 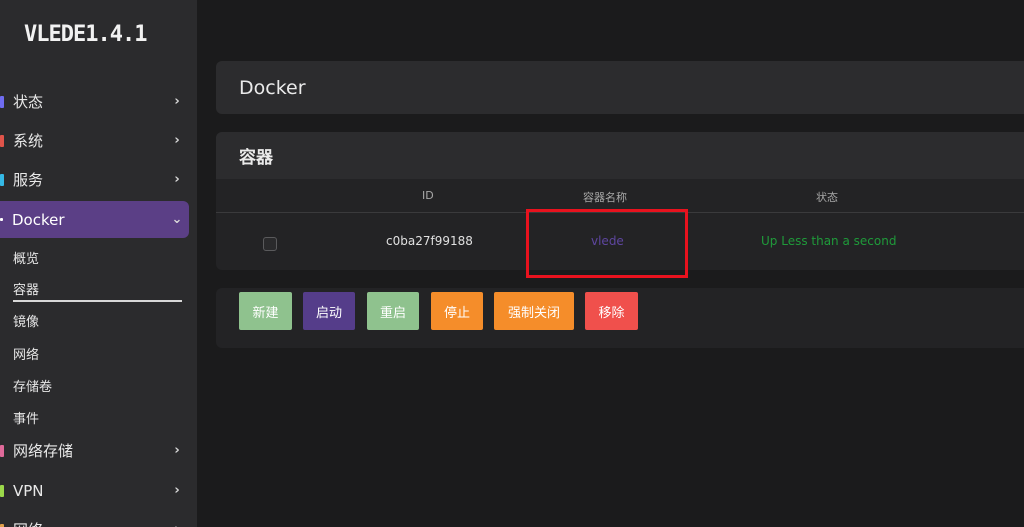 I want to click on force-stop-button: 强制关闭, so click(x=534, y=311).